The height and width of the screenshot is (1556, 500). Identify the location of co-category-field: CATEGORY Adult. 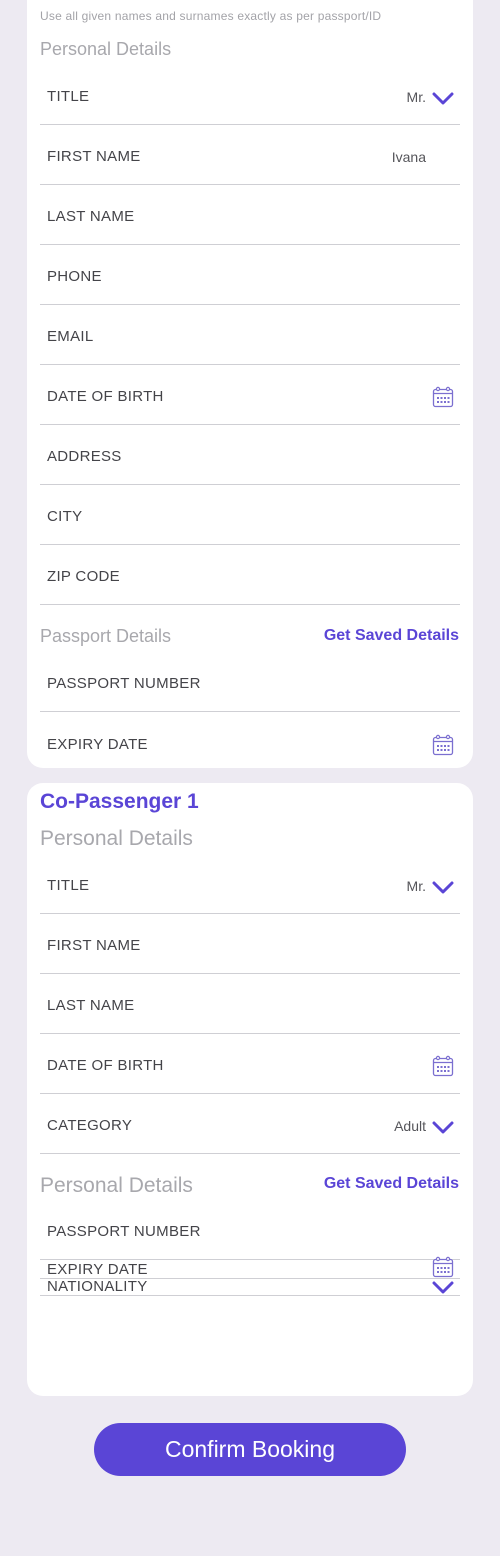
(250, 1124).